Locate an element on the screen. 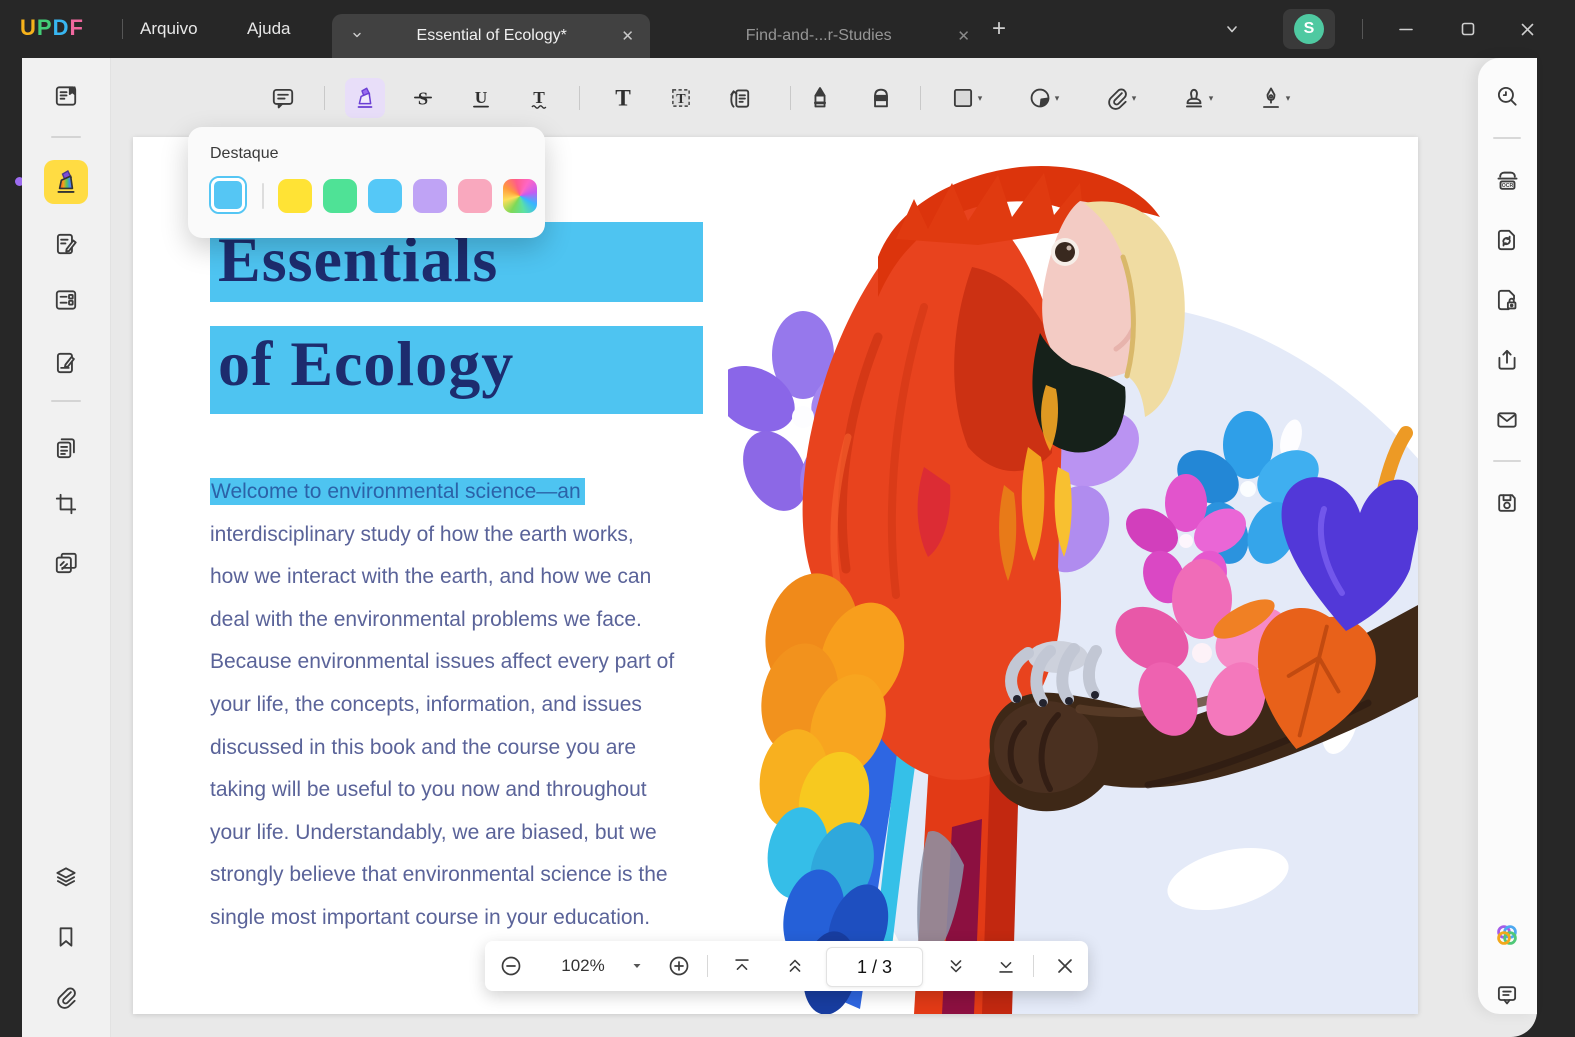  zoom-level: 102% is located at coordinates (583, 966).